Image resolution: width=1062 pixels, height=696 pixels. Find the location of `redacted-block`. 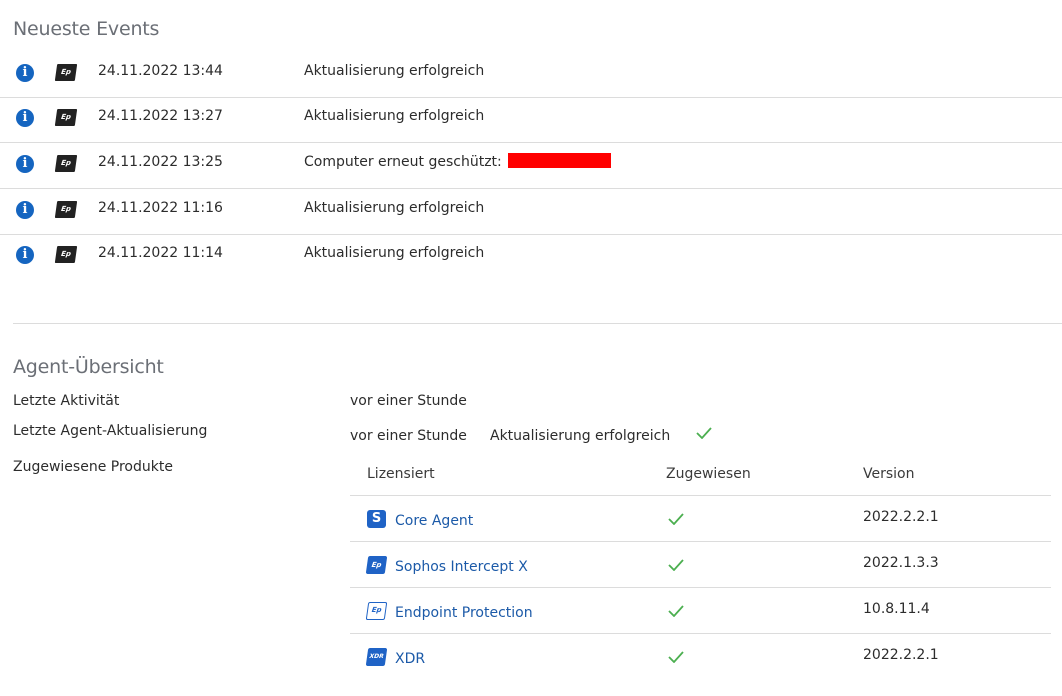

redacted-block is located at coordinates (559, 160).